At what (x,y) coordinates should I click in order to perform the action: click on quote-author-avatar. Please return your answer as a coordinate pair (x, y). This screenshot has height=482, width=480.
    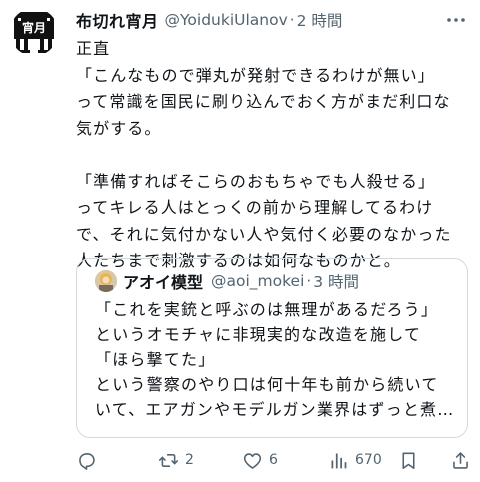
    Looking at the image, I should click on (106, 281).